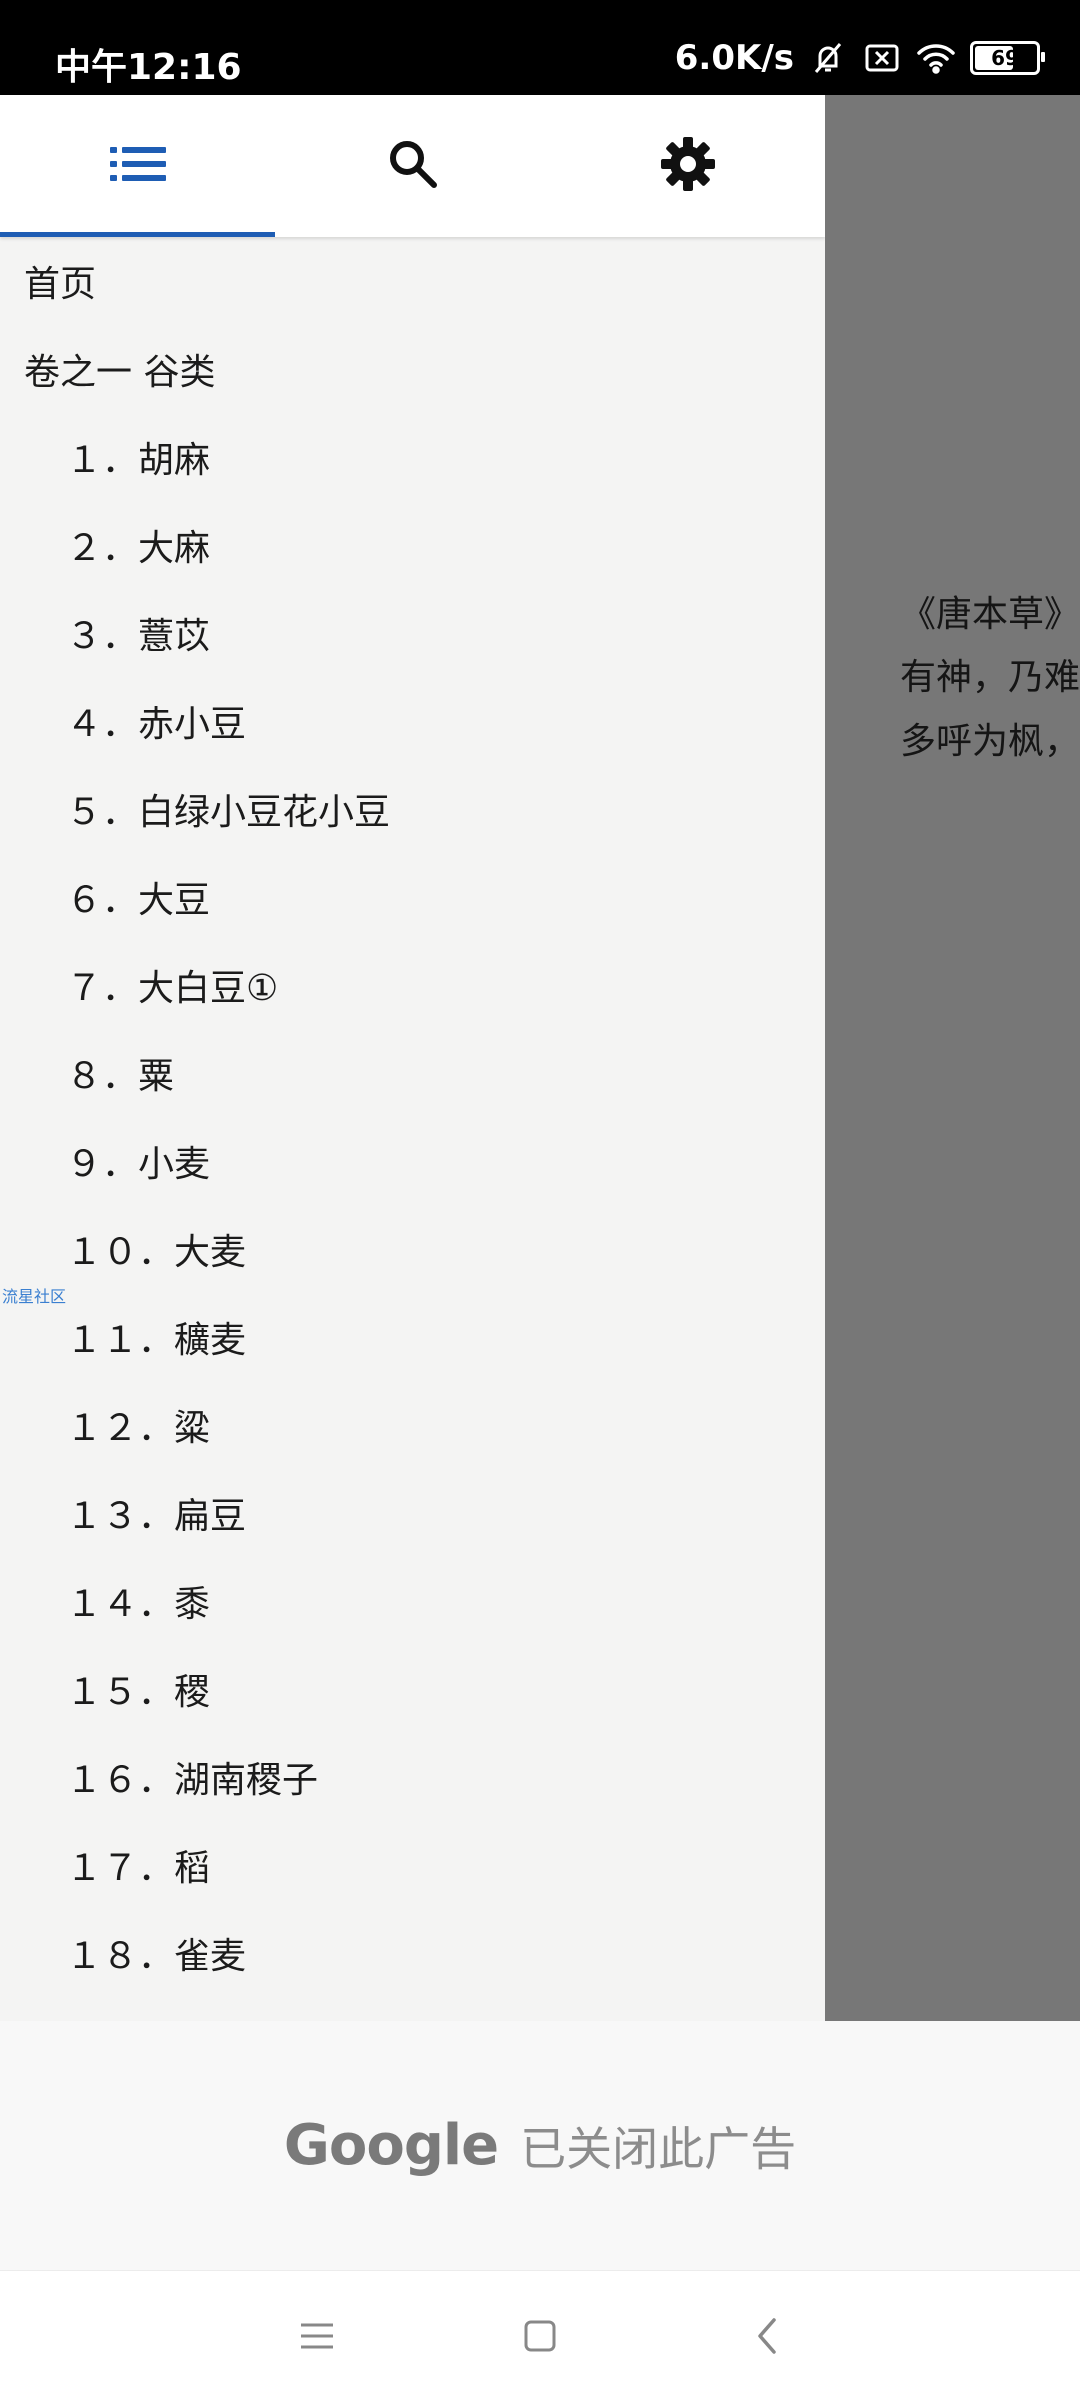 This screenshot has height=2401, width=1080. I want to click on ad-banner: Google 已关闭此广告, so click(540, 2145).